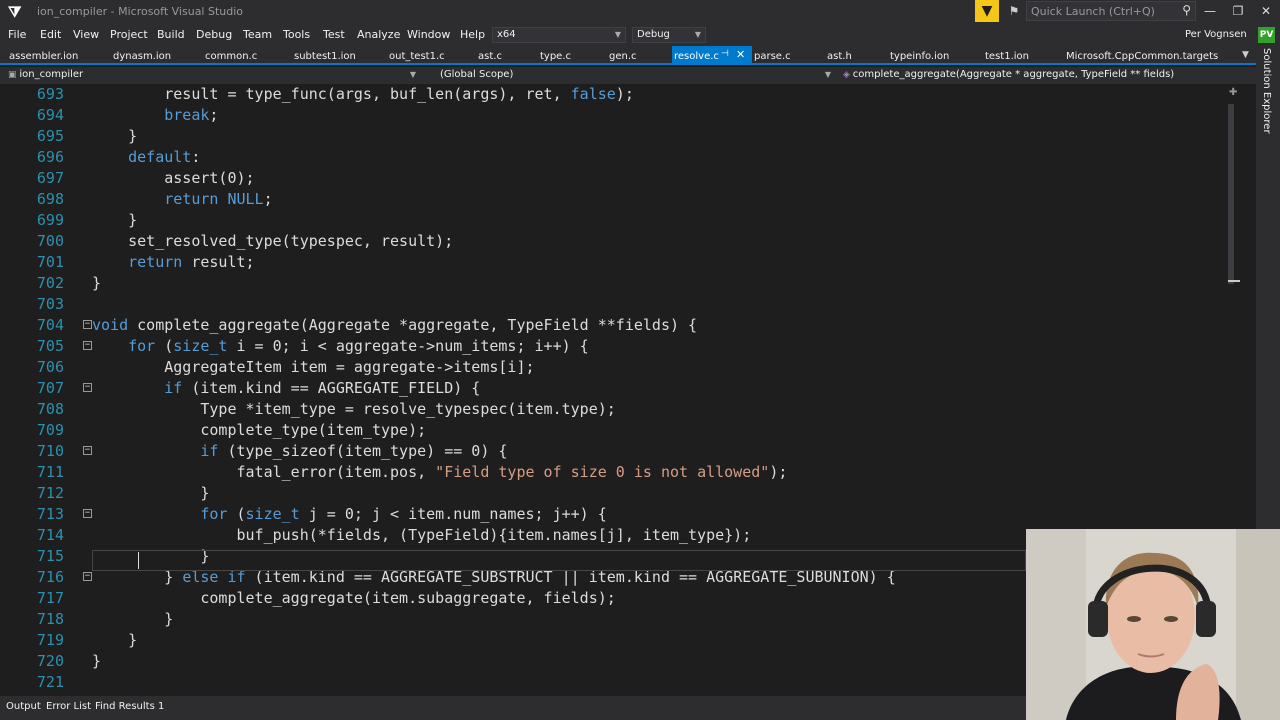 The height and width of the screenshot is (720, 1280). What do you see at coordinates (171, 34) in the screenshot?
I see `menu-build: Build` at bounding box center [171, 34].